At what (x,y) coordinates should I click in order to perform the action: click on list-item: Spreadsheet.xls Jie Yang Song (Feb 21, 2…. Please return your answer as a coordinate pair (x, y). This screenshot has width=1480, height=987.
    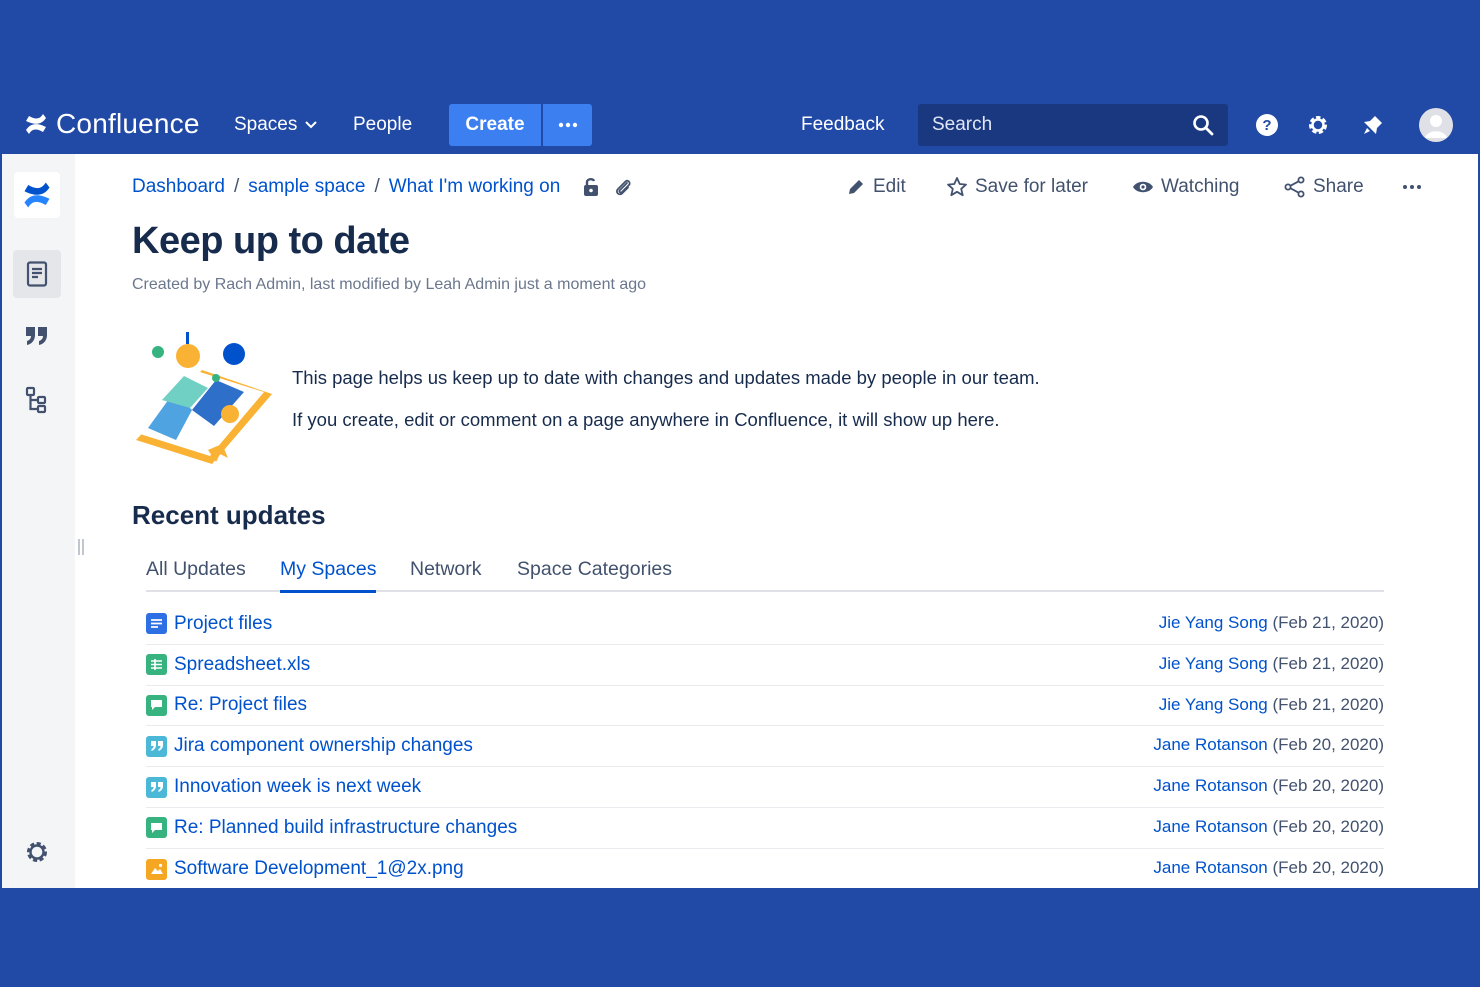
    Looking at the image, I should click on (765, 665).